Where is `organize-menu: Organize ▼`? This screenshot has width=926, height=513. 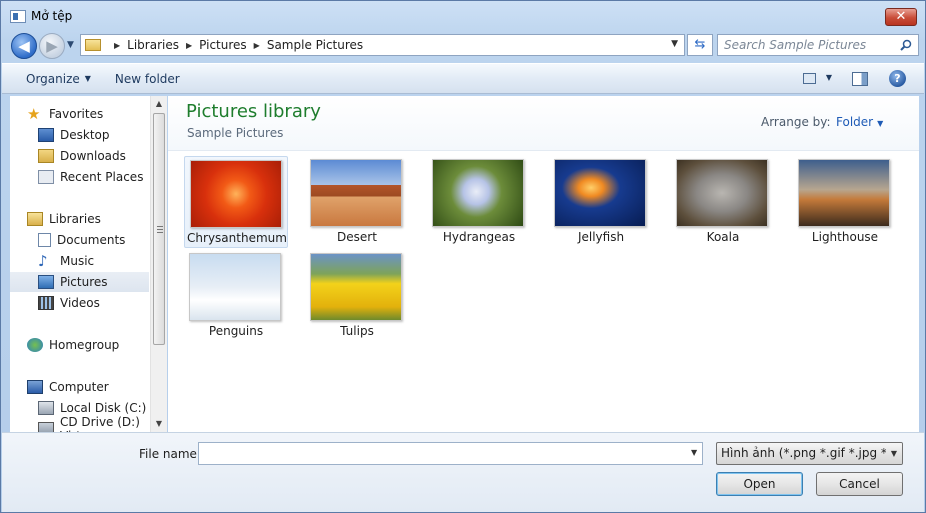
organize-menu: Organize ▼ is located at coordinates (58, 79).